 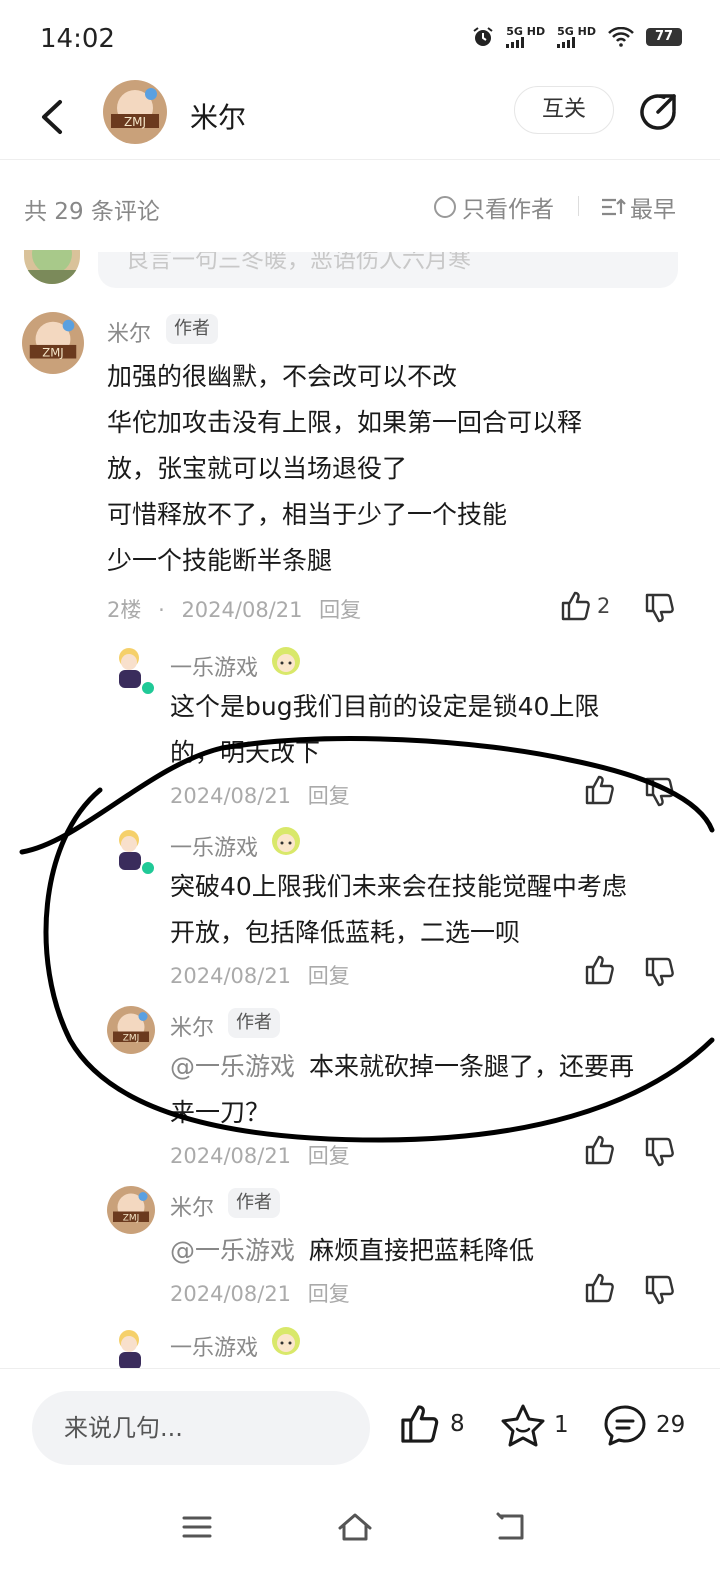 What do you see at coordinates (352, 1250) in the screenshot?
I see `reply-body: @一乐游戏 麻烦直接把蓝耗降低` at bounding box center [352, 1250].